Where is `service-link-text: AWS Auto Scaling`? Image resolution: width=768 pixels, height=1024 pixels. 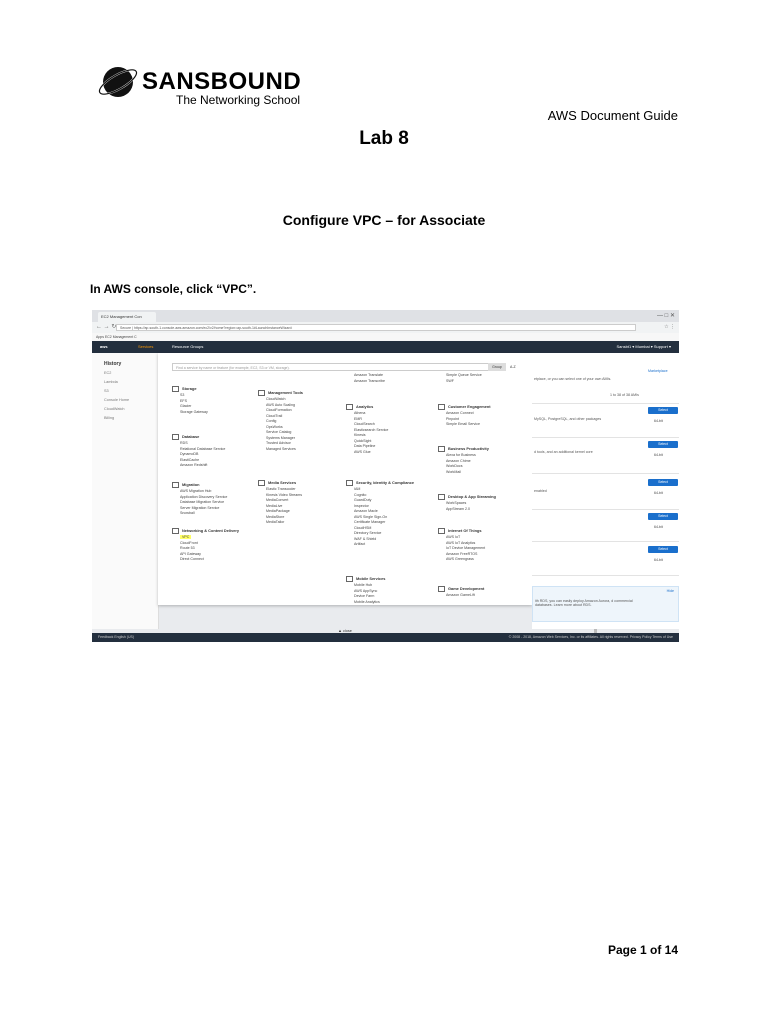
service-link-text: AWS Auto Scaling is located at coordinates (281, 404).